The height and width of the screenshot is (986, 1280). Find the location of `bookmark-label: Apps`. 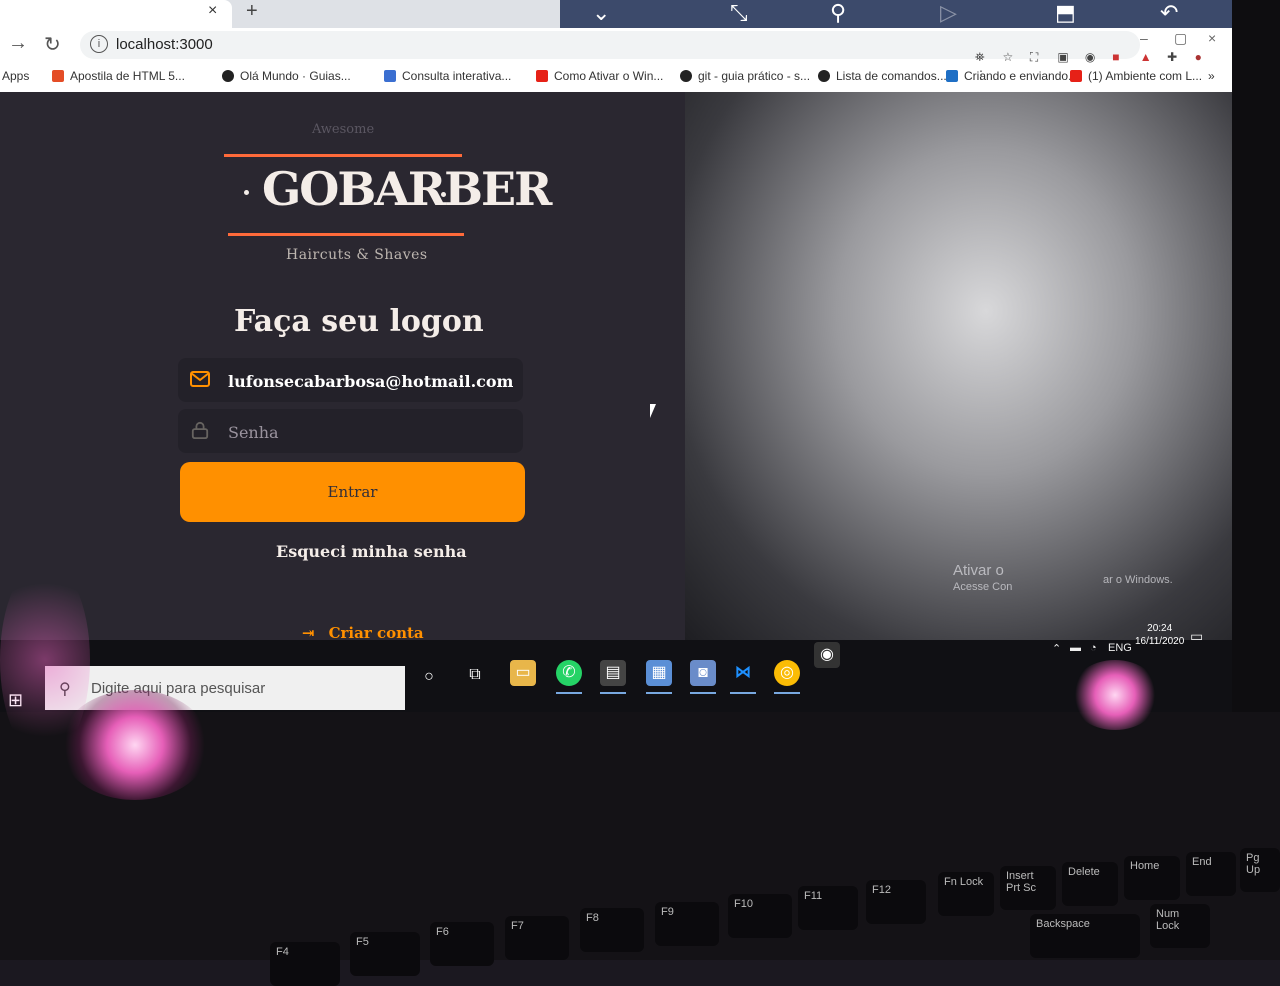

bookmark-label: Apps is located at coordinates (16, 76).